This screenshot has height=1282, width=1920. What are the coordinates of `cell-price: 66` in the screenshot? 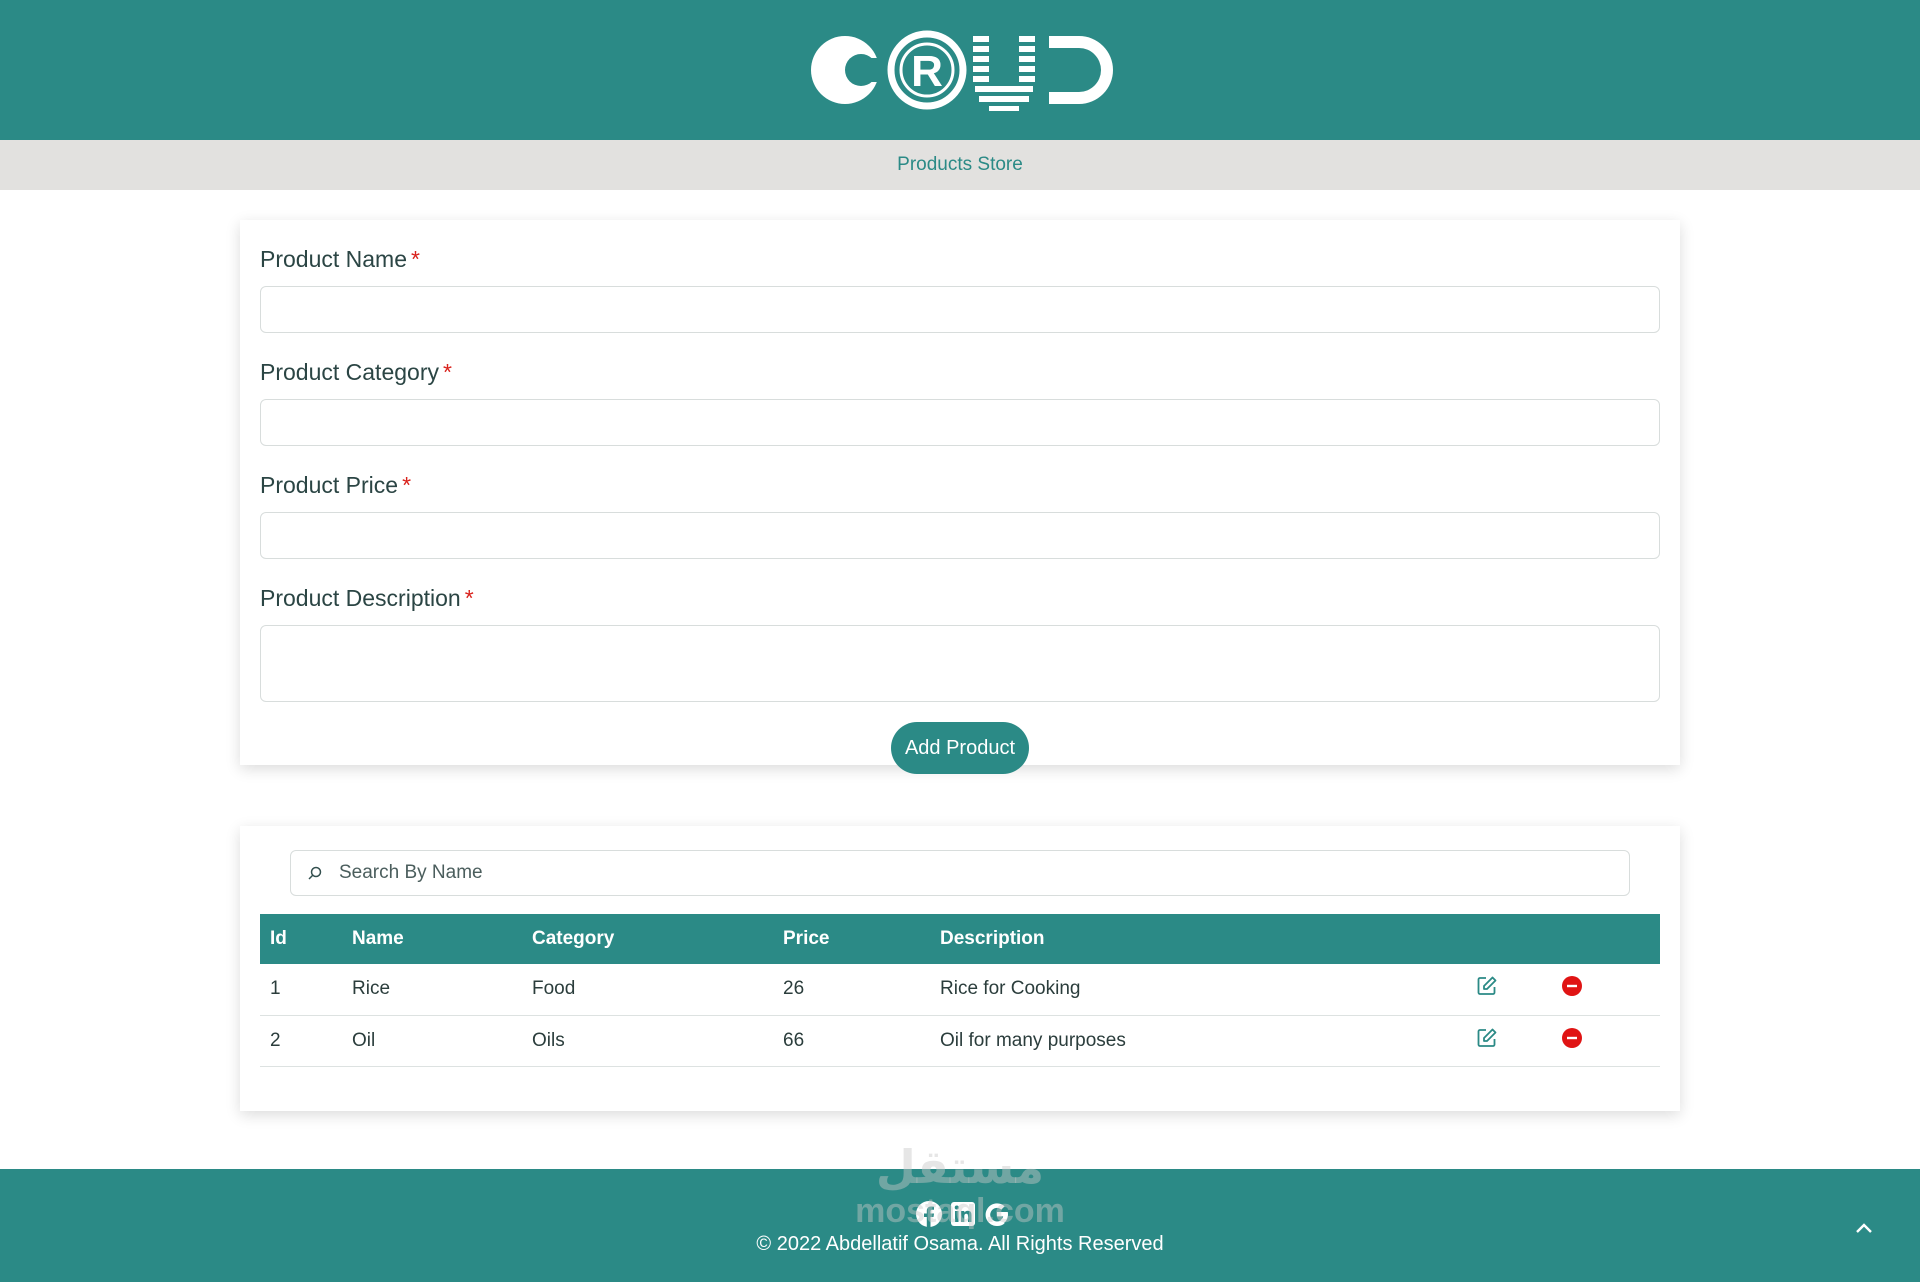 It's located at (851, 1041).